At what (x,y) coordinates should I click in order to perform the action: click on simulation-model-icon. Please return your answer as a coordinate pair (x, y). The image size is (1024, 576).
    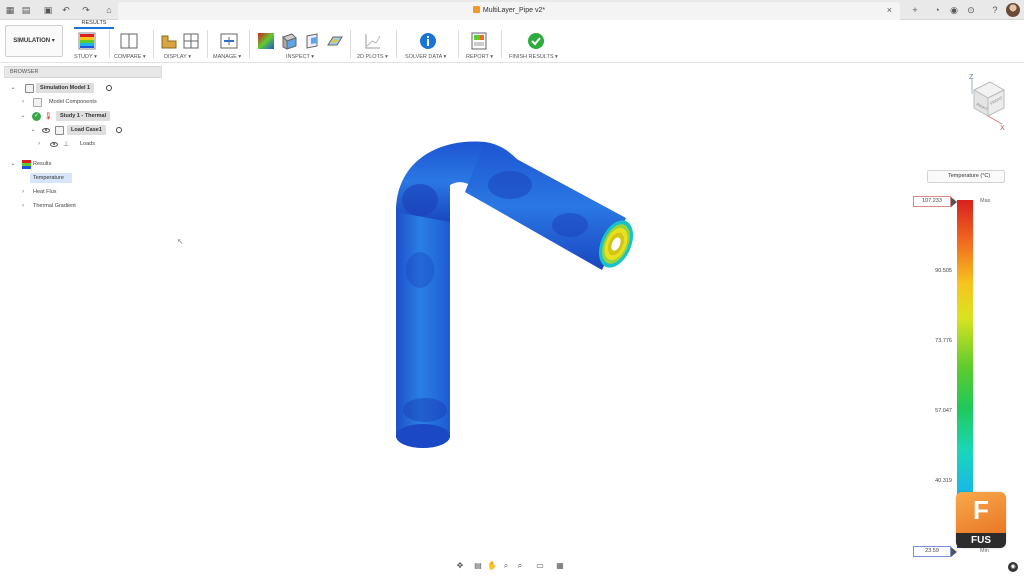
    Looking at the image, I should click on (29, 88).